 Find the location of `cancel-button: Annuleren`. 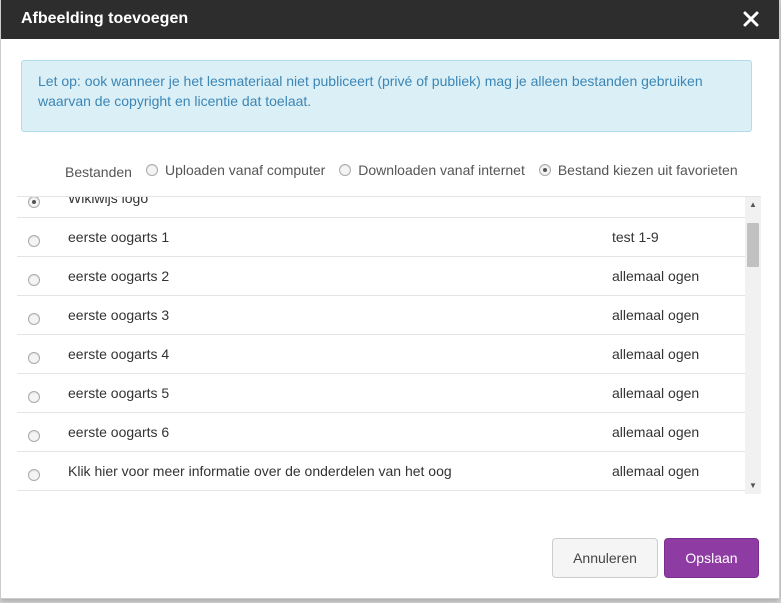

cancel-button: Annuleren is located at coordinates (605, 558).